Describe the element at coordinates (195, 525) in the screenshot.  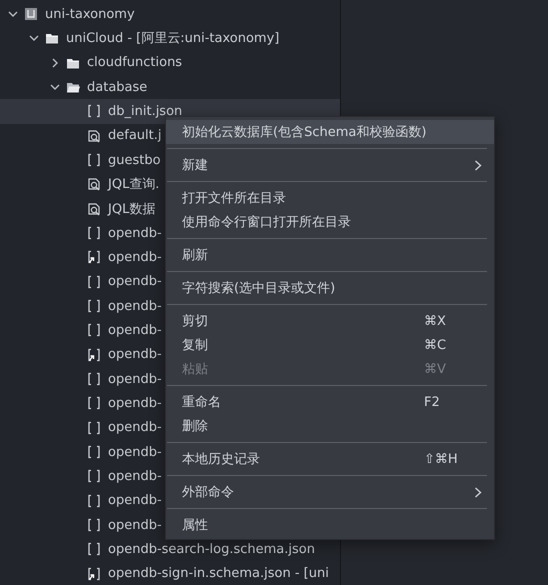
I see `menu-item-label: 属性` at that location.